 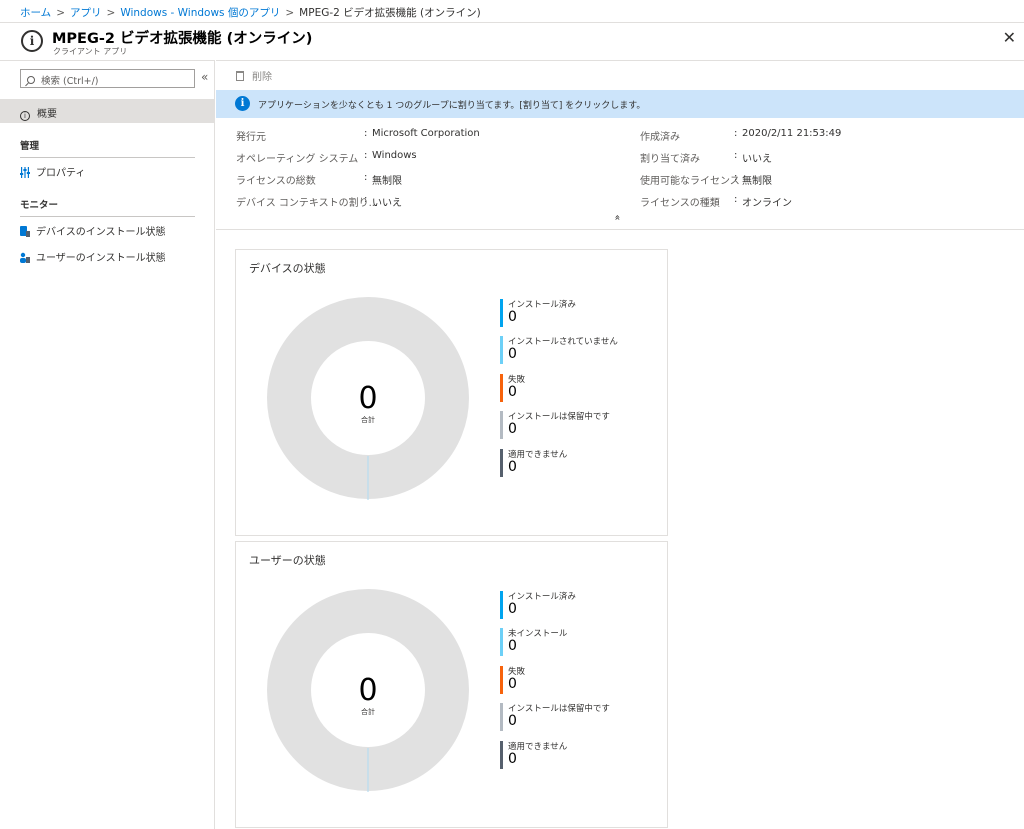 What do you see at coordinates (757, 159) in the screenshot?
I see `property-value: いいえ` at bounding box center [757, 159].